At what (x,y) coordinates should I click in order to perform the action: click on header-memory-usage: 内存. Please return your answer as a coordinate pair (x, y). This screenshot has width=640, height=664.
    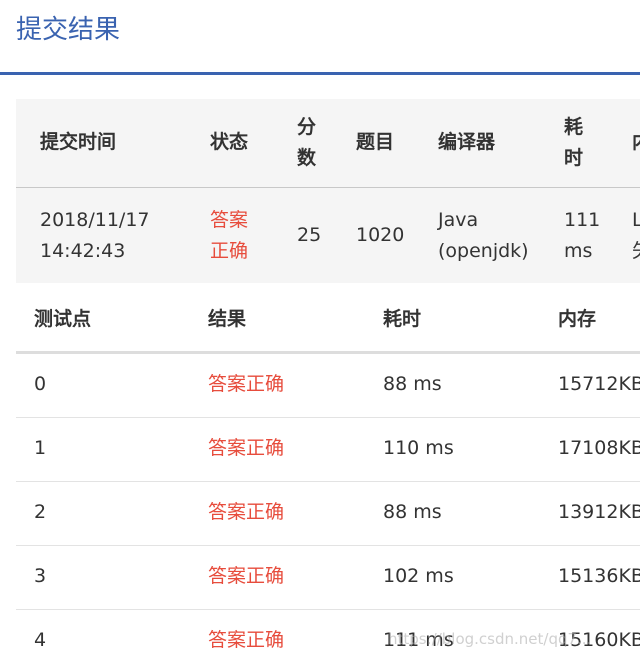
    Looking at the image, I should click on (577, 319).